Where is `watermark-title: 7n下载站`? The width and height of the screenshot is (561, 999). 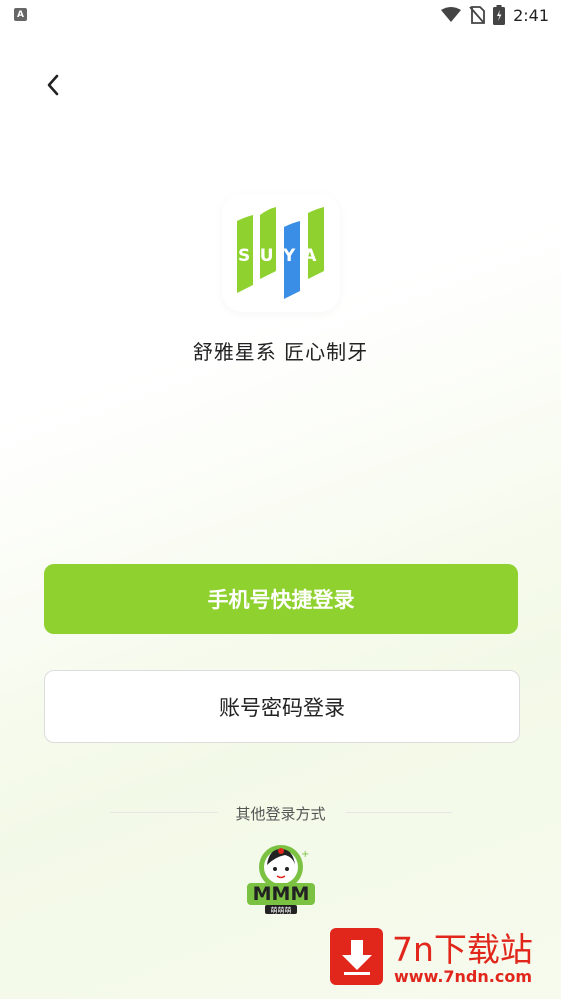
watermark-title: 7n下载站 is located at coordinates (462, 949).